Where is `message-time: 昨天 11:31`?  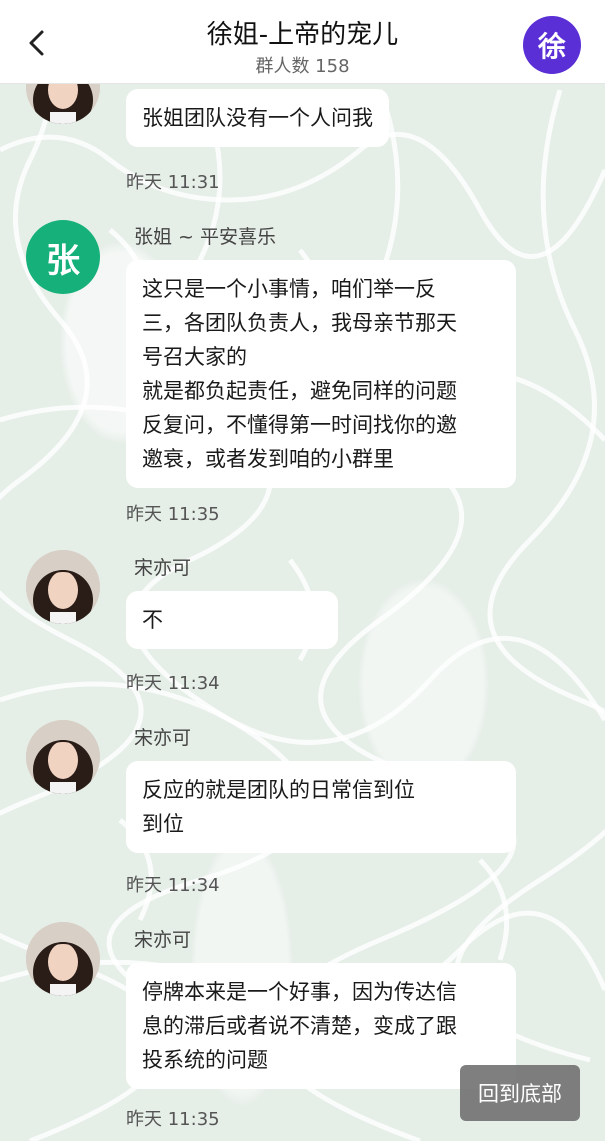
message-time: 昨天 11:31 is located at coordinates (173, 182).